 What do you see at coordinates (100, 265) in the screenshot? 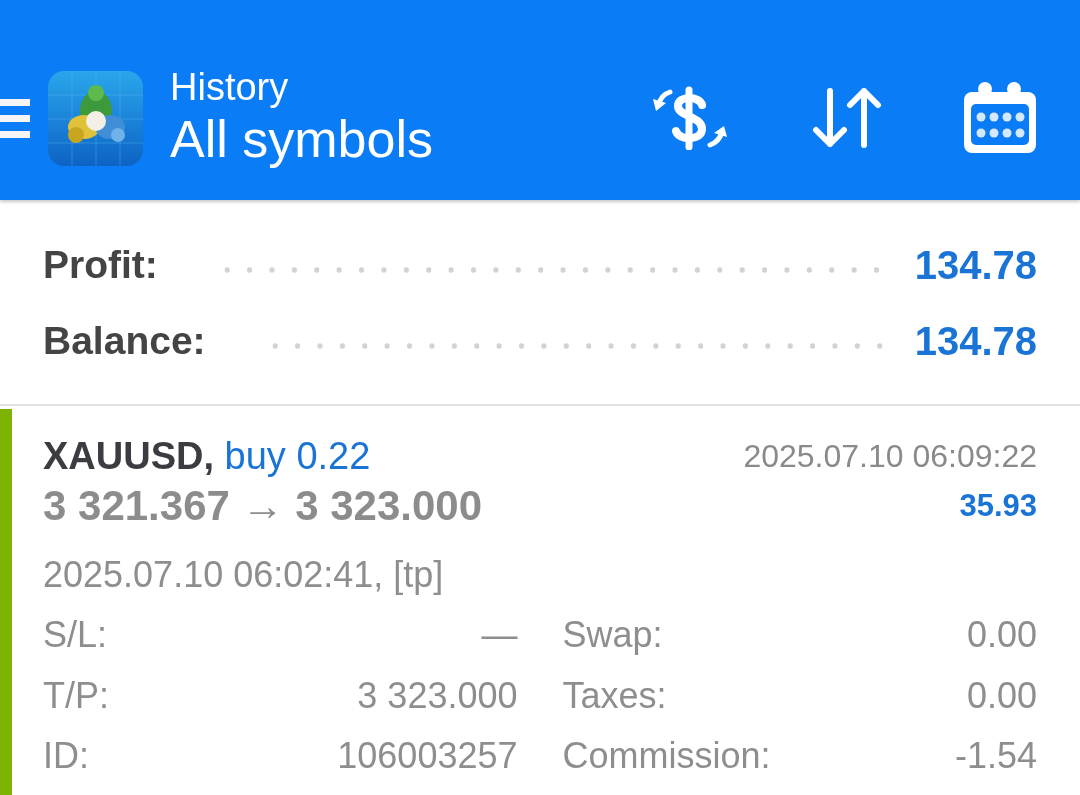
I see `summary-label: Profit:` at bounding box center [100, 265].